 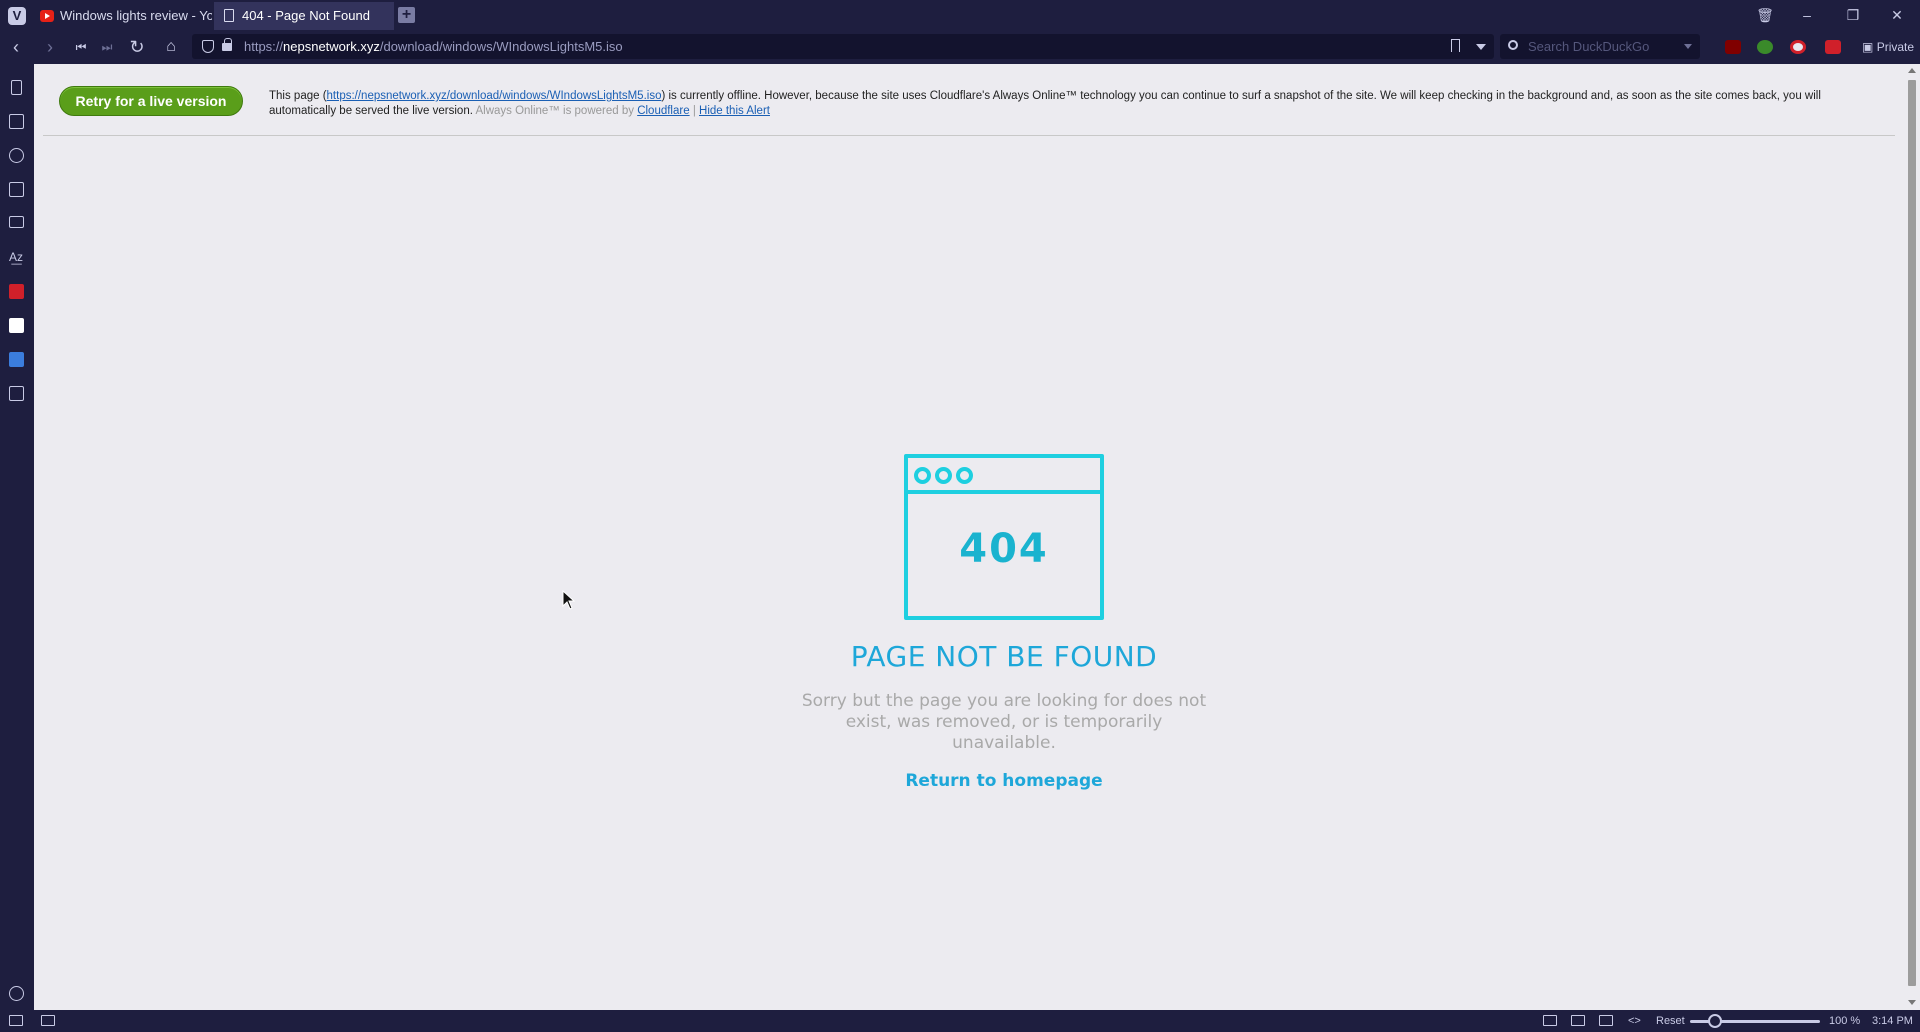 What do you see at coordinates (16, 291) in the screenshot?
I see `vivaldi-panel-icon` at bounding box center [16, 291].